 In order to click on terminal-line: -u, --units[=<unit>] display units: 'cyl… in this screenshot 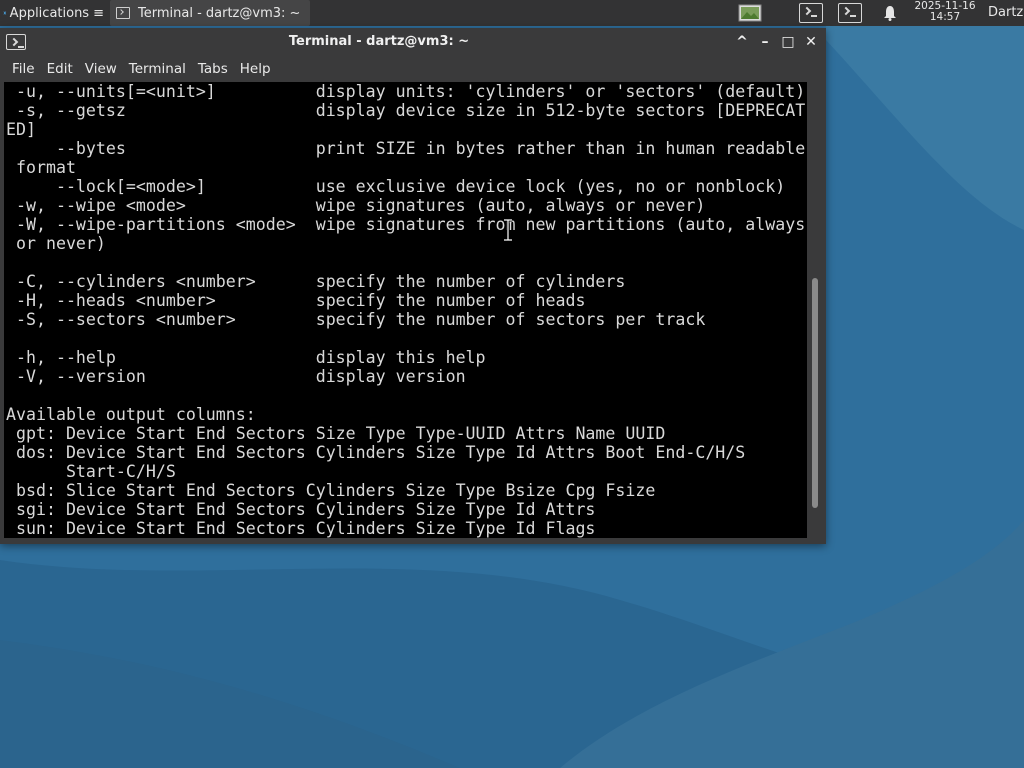, I will do `click(406, 91)`.